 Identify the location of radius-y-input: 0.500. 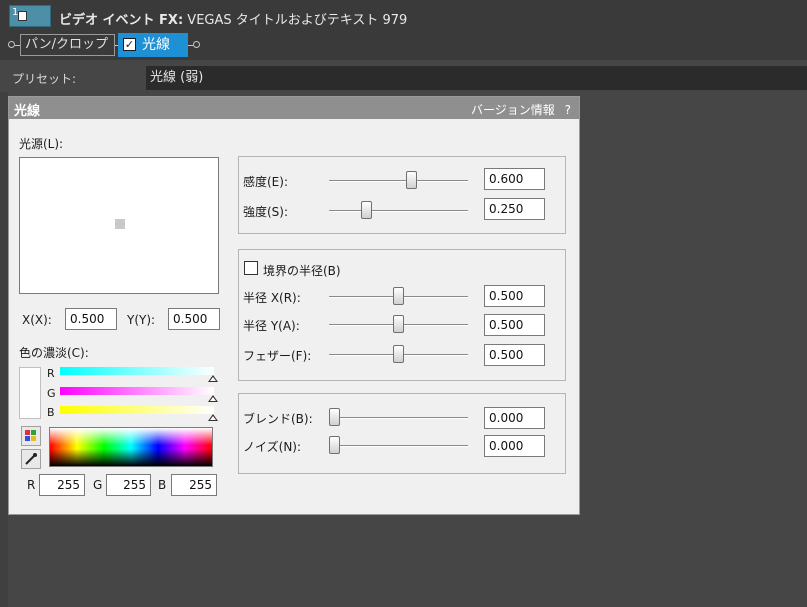
(514, 325).